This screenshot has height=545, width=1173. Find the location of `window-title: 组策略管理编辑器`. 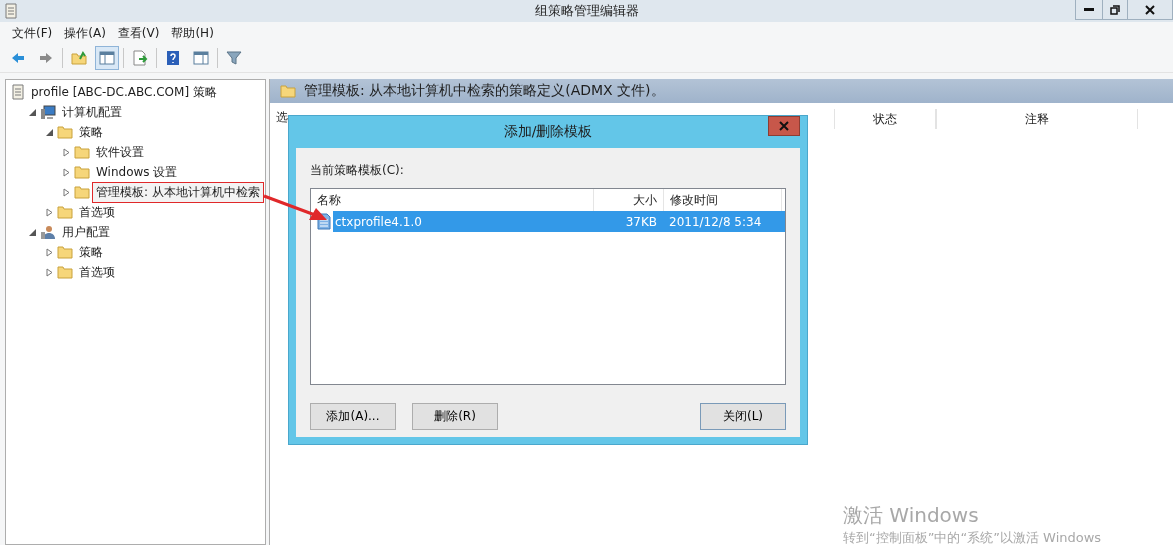

window-title: 组策略管理编辑器 is located at coordinates (587, 11).